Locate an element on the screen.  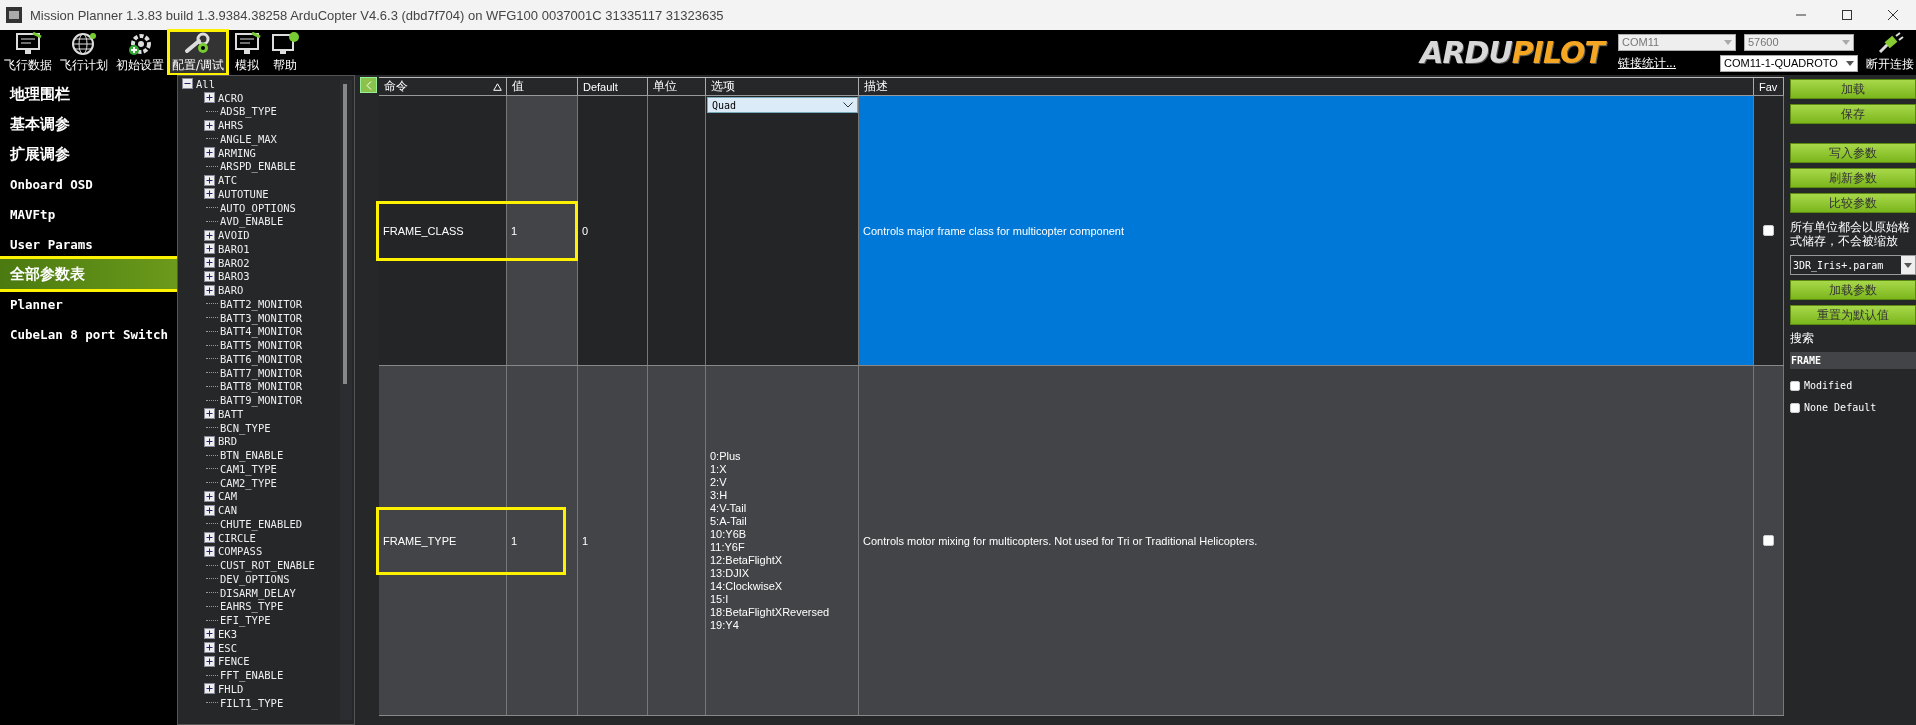
tree-item: EAHRS_TYPE is located at coordinates (252, 606).